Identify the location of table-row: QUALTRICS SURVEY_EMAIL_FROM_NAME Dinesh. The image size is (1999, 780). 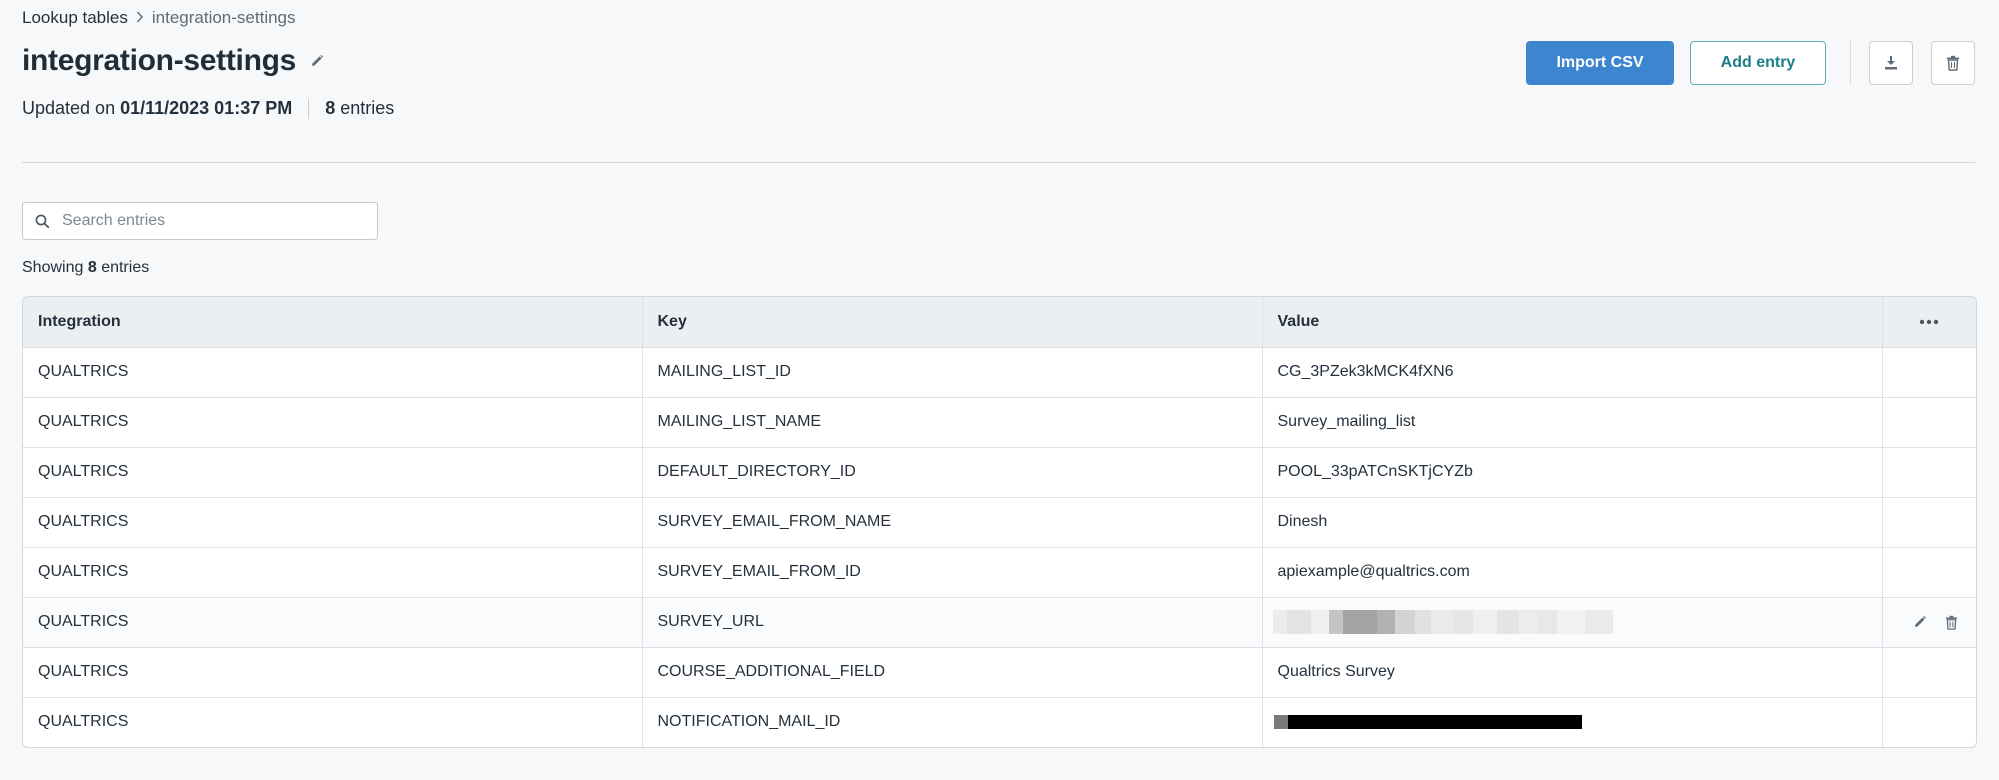
(999, 522).